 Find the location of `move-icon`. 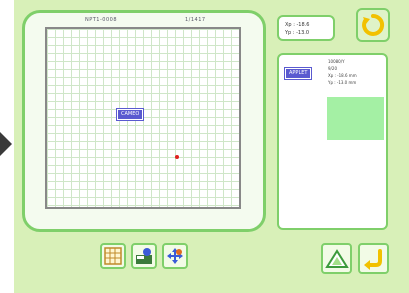

move-icon is located at coordinates (175, 256).